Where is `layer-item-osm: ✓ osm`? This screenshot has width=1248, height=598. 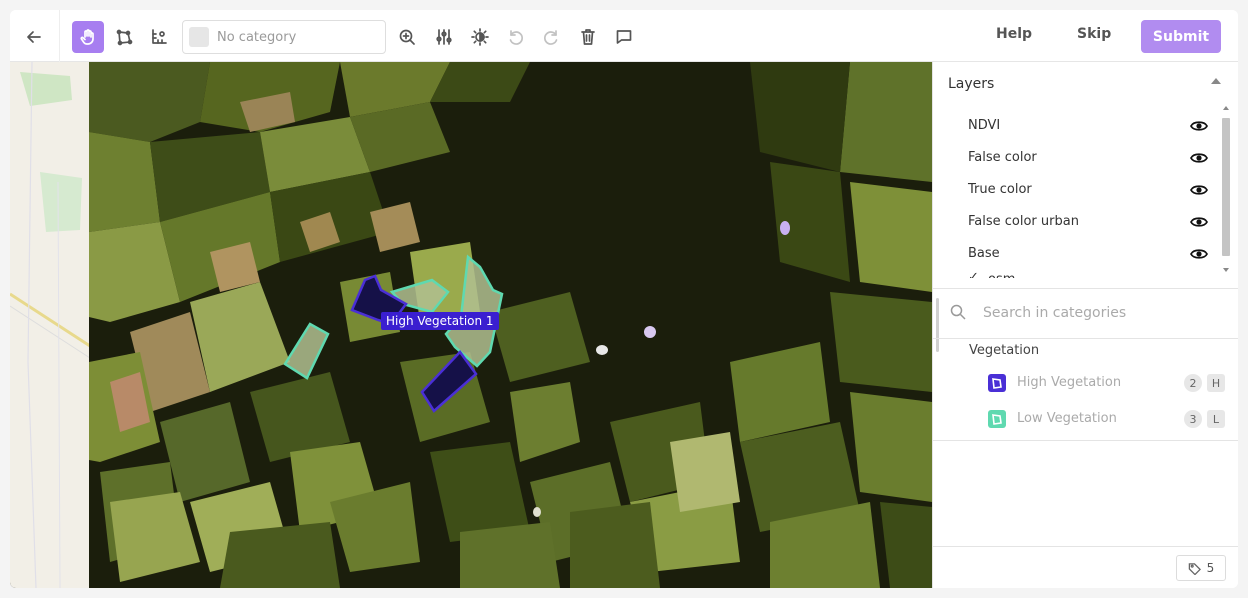 layer-item-osm: ✓ osm is located at coordinates (1078, 271).